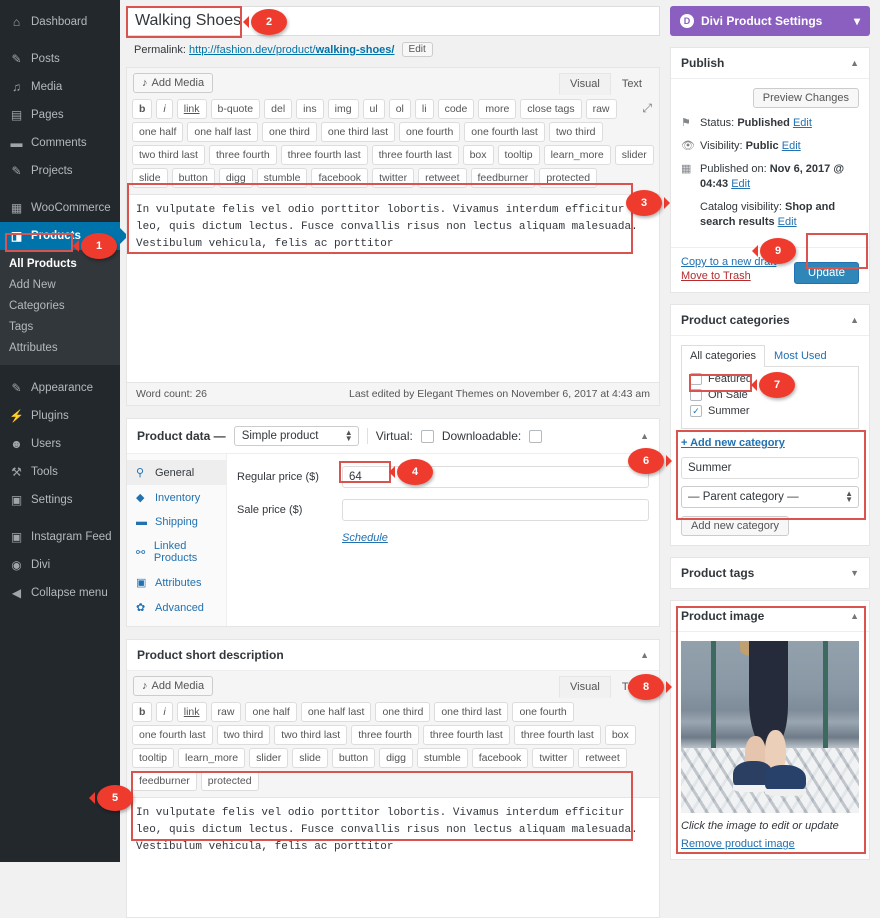 This screenshot has width=880, height=918. I want to click on sidebar-item-appearance: ✎ Appearance, so click(60, 388).